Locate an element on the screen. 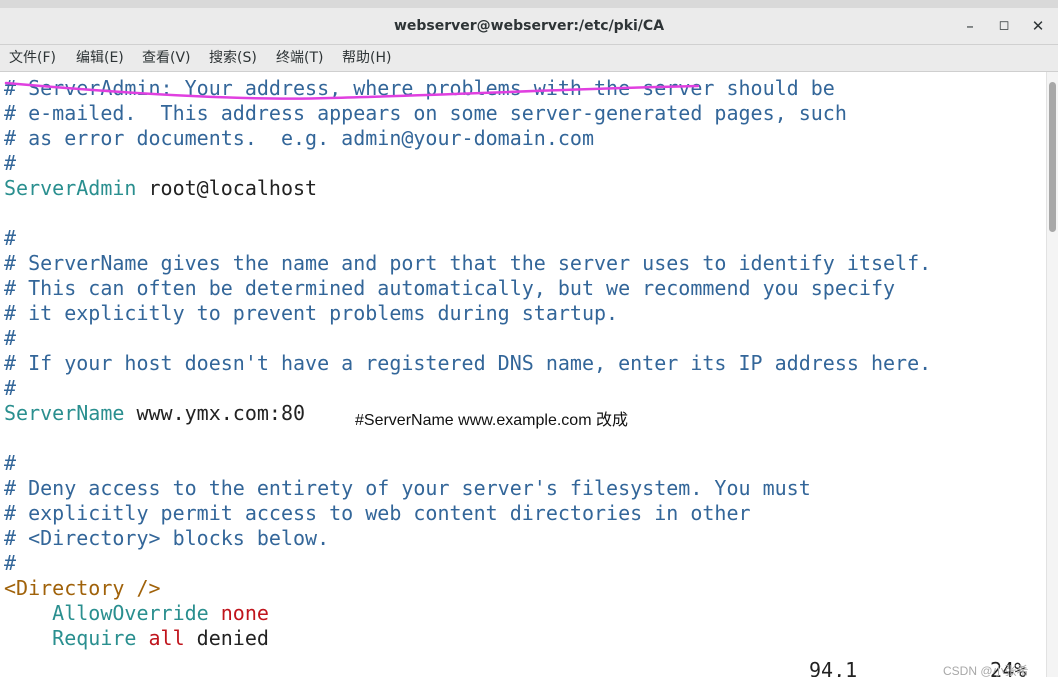 The image size is (1058, 677). watermark: CSDN @小张希 is located at coordinates (986, 670).